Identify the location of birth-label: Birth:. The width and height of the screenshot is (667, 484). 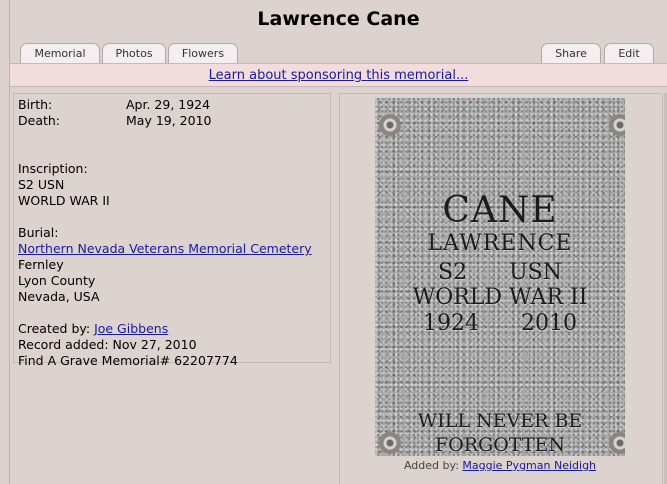
(35, 104).